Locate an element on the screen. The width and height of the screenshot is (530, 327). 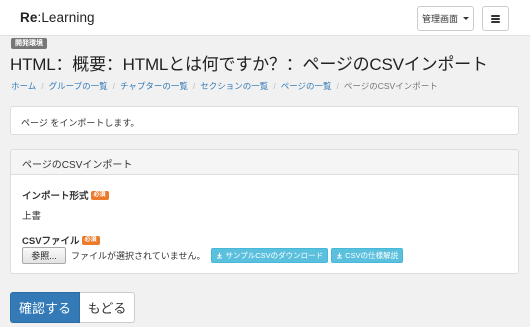
csv-file-label: CSVファイル 必須 is located at coordinates (61, 240).